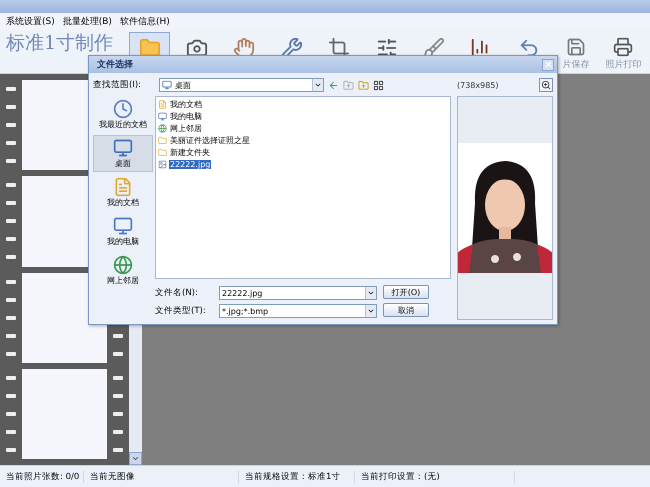 The height and width of the screenshot is (487, 650). What do you see at coordinates (406, 310) in the screenshot?
I see `cancel-button: 取消` at bounding box center [406, 310].